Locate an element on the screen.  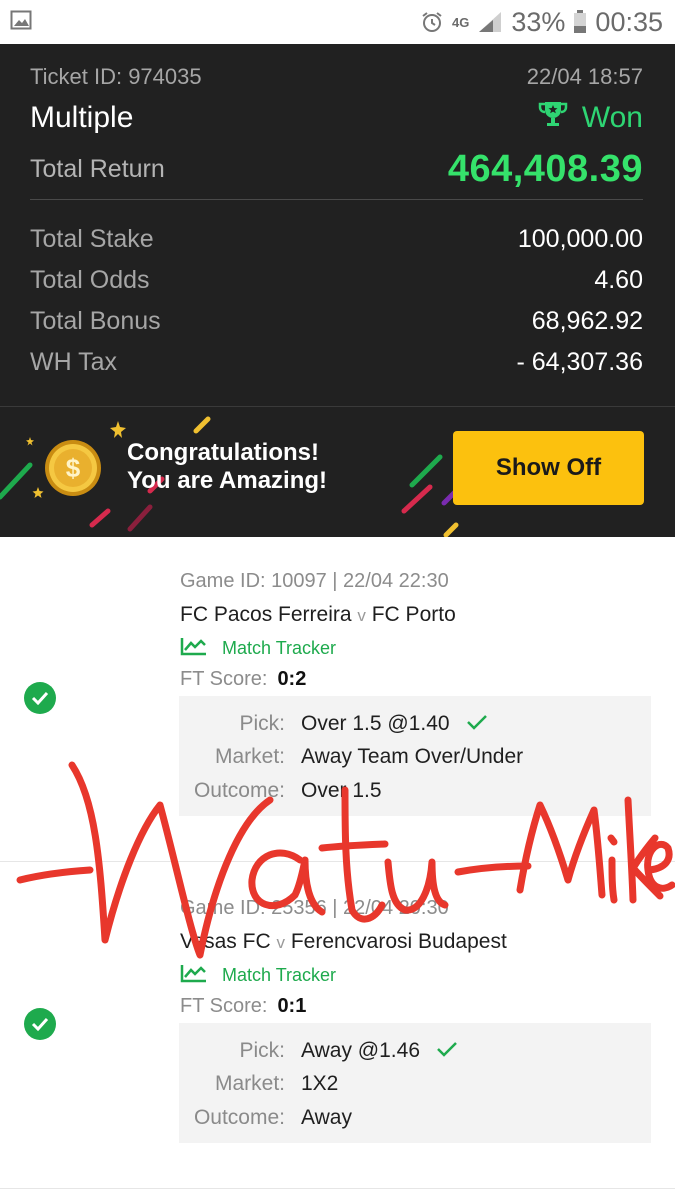
pick-value: Away @1.46 is located at coordinates (360, 1050).